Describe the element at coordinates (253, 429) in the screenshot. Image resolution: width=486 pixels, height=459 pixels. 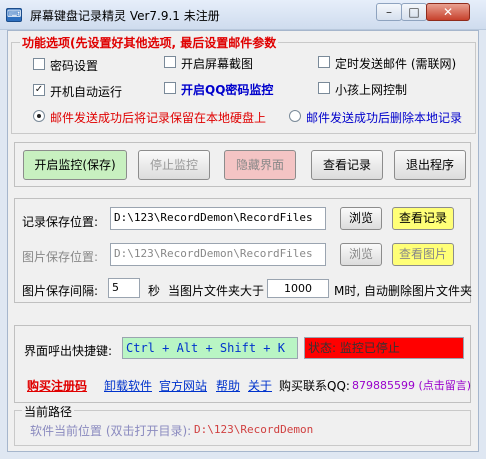
I see `current-path-value: D:\123\RecordDemon` at that location.